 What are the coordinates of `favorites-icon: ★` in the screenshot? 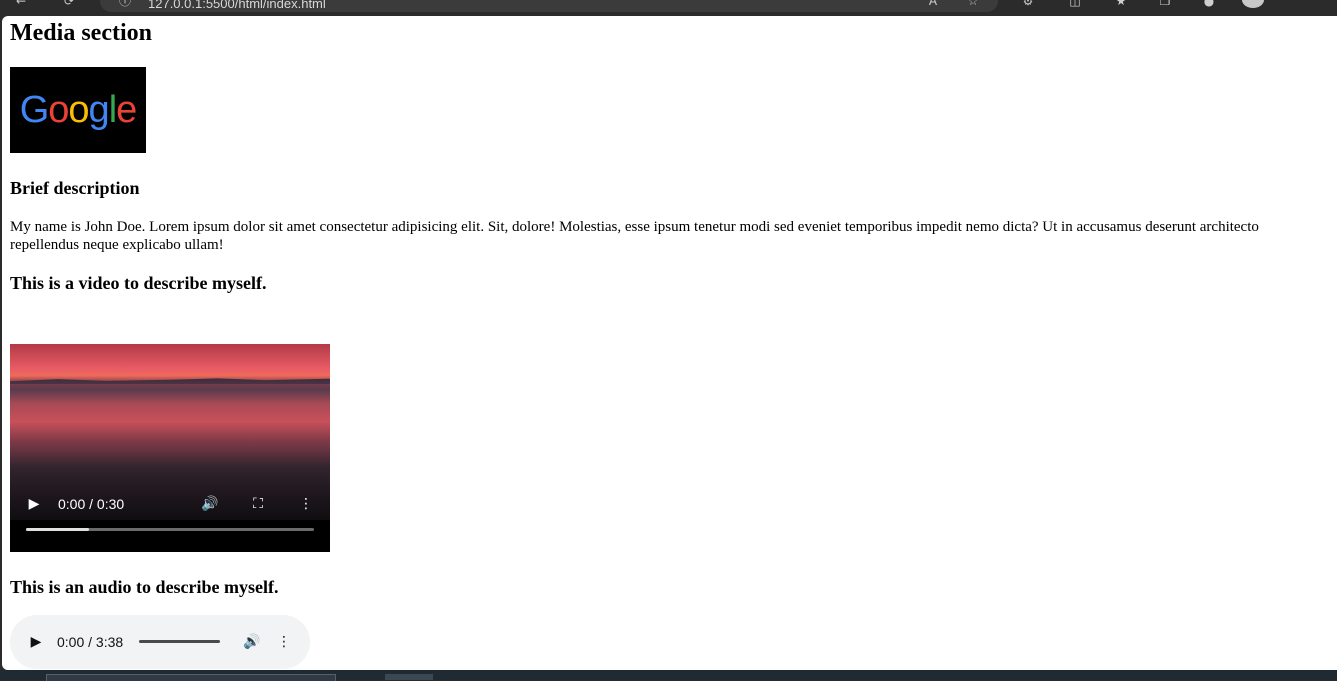 It's located at (1121, 4).